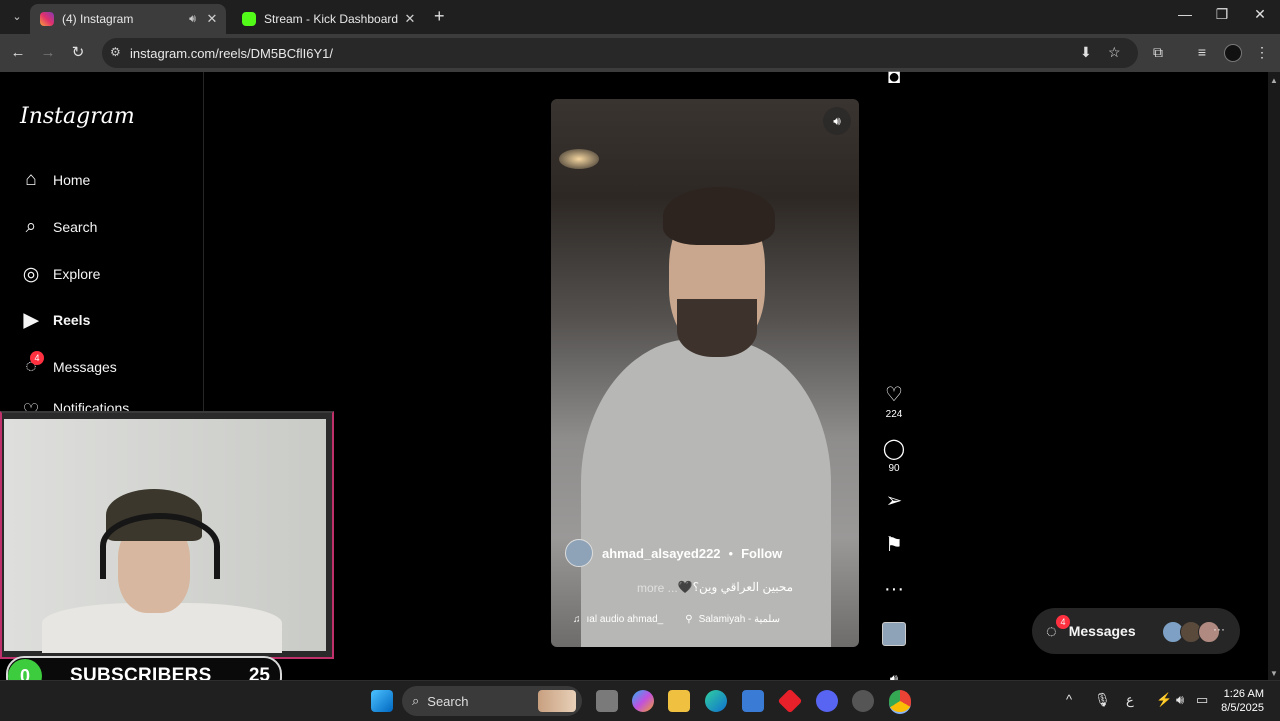 The width and height of the screenshot is (1280, 721). I want to click on share-button: ➢, so click(894, 501).